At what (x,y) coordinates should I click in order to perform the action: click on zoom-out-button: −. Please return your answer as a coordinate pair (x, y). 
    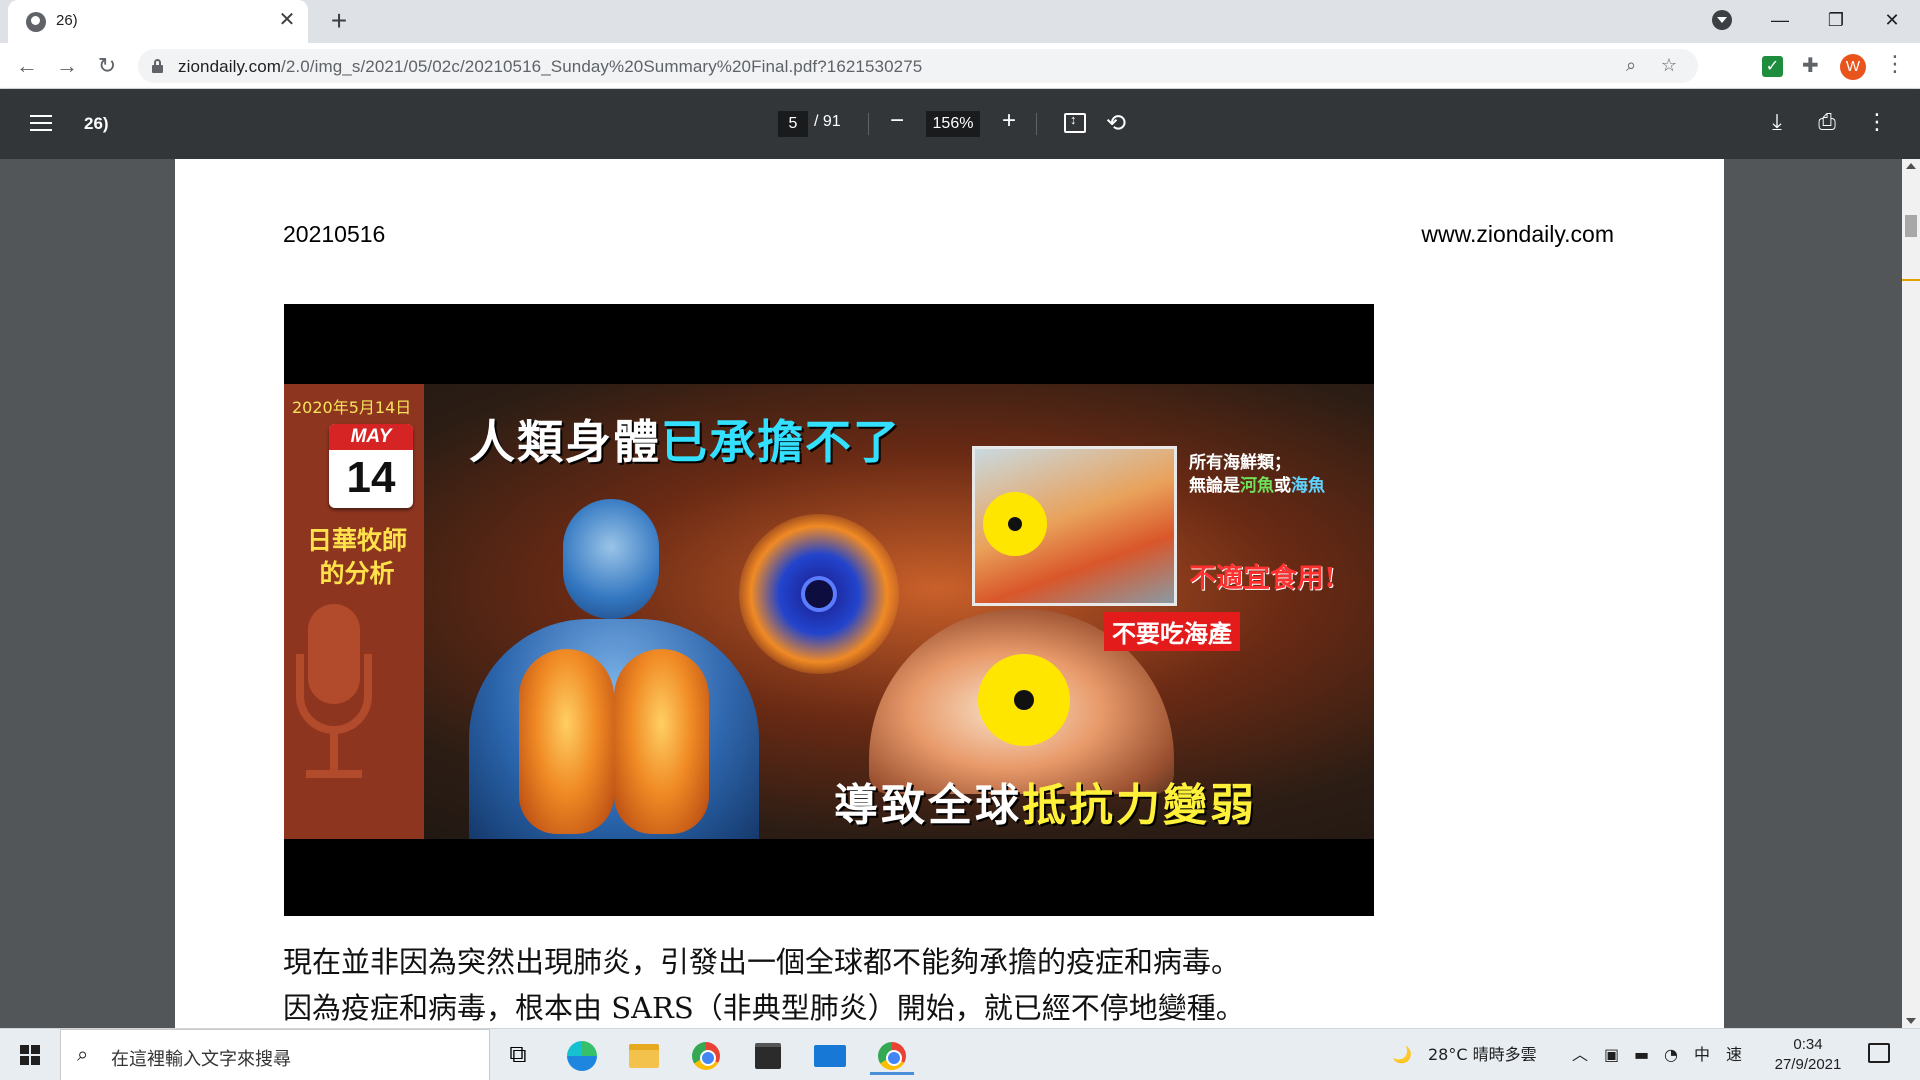
    Looking at the image, I should click on (897, 121).